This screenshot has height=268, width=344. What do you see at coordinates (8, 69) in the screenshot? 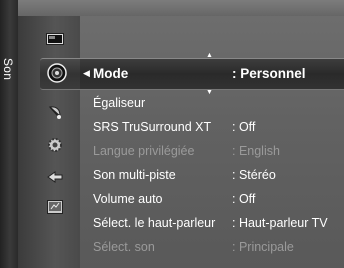
I see `section-title: Son` at bounding box center [8, 69].